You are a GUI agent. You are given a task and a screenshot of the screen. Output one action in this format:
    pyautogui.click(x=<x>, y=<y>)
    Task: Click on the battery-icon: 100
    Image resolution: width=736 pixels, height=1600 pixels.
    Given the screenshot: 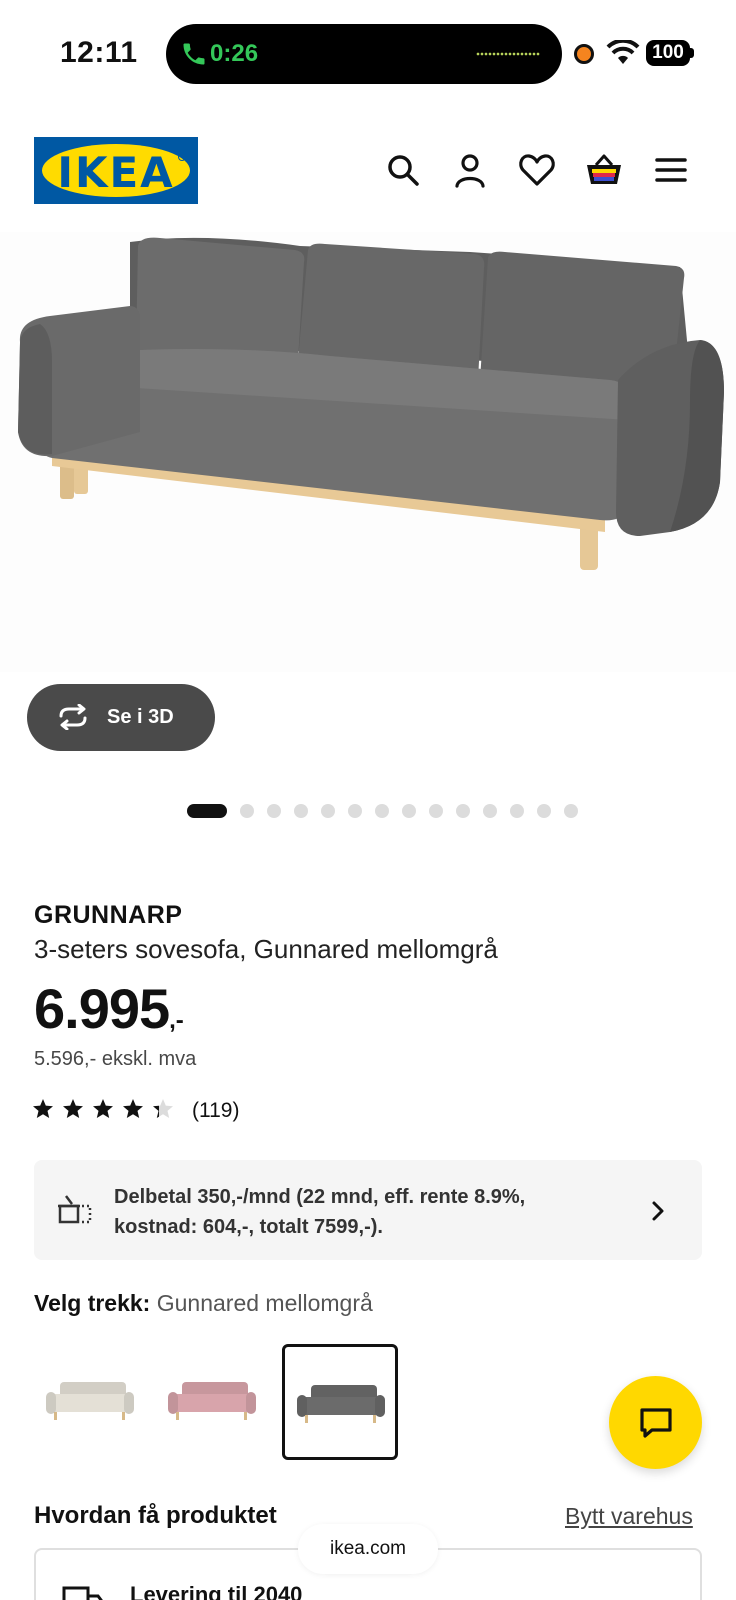 What is the action you would take?
    pyautogui.click(x=668, y=53)
    